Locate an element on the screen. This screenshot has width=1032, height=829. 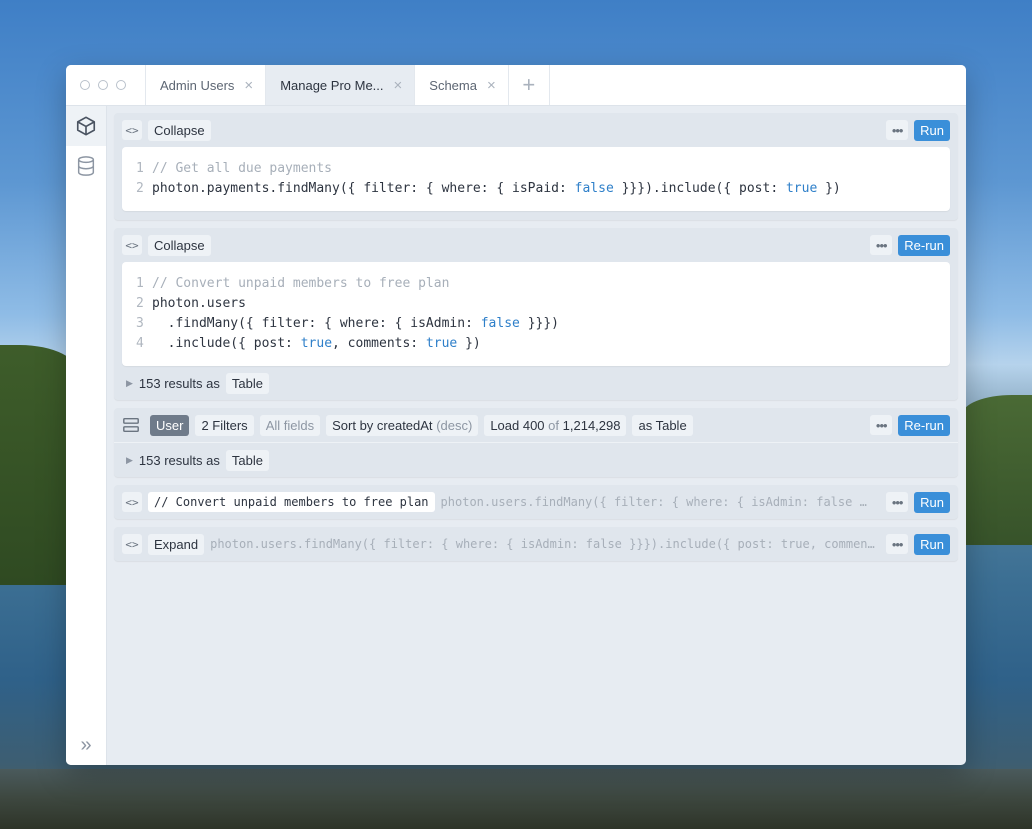
background-hill-right is located at coordinates (997, 470).